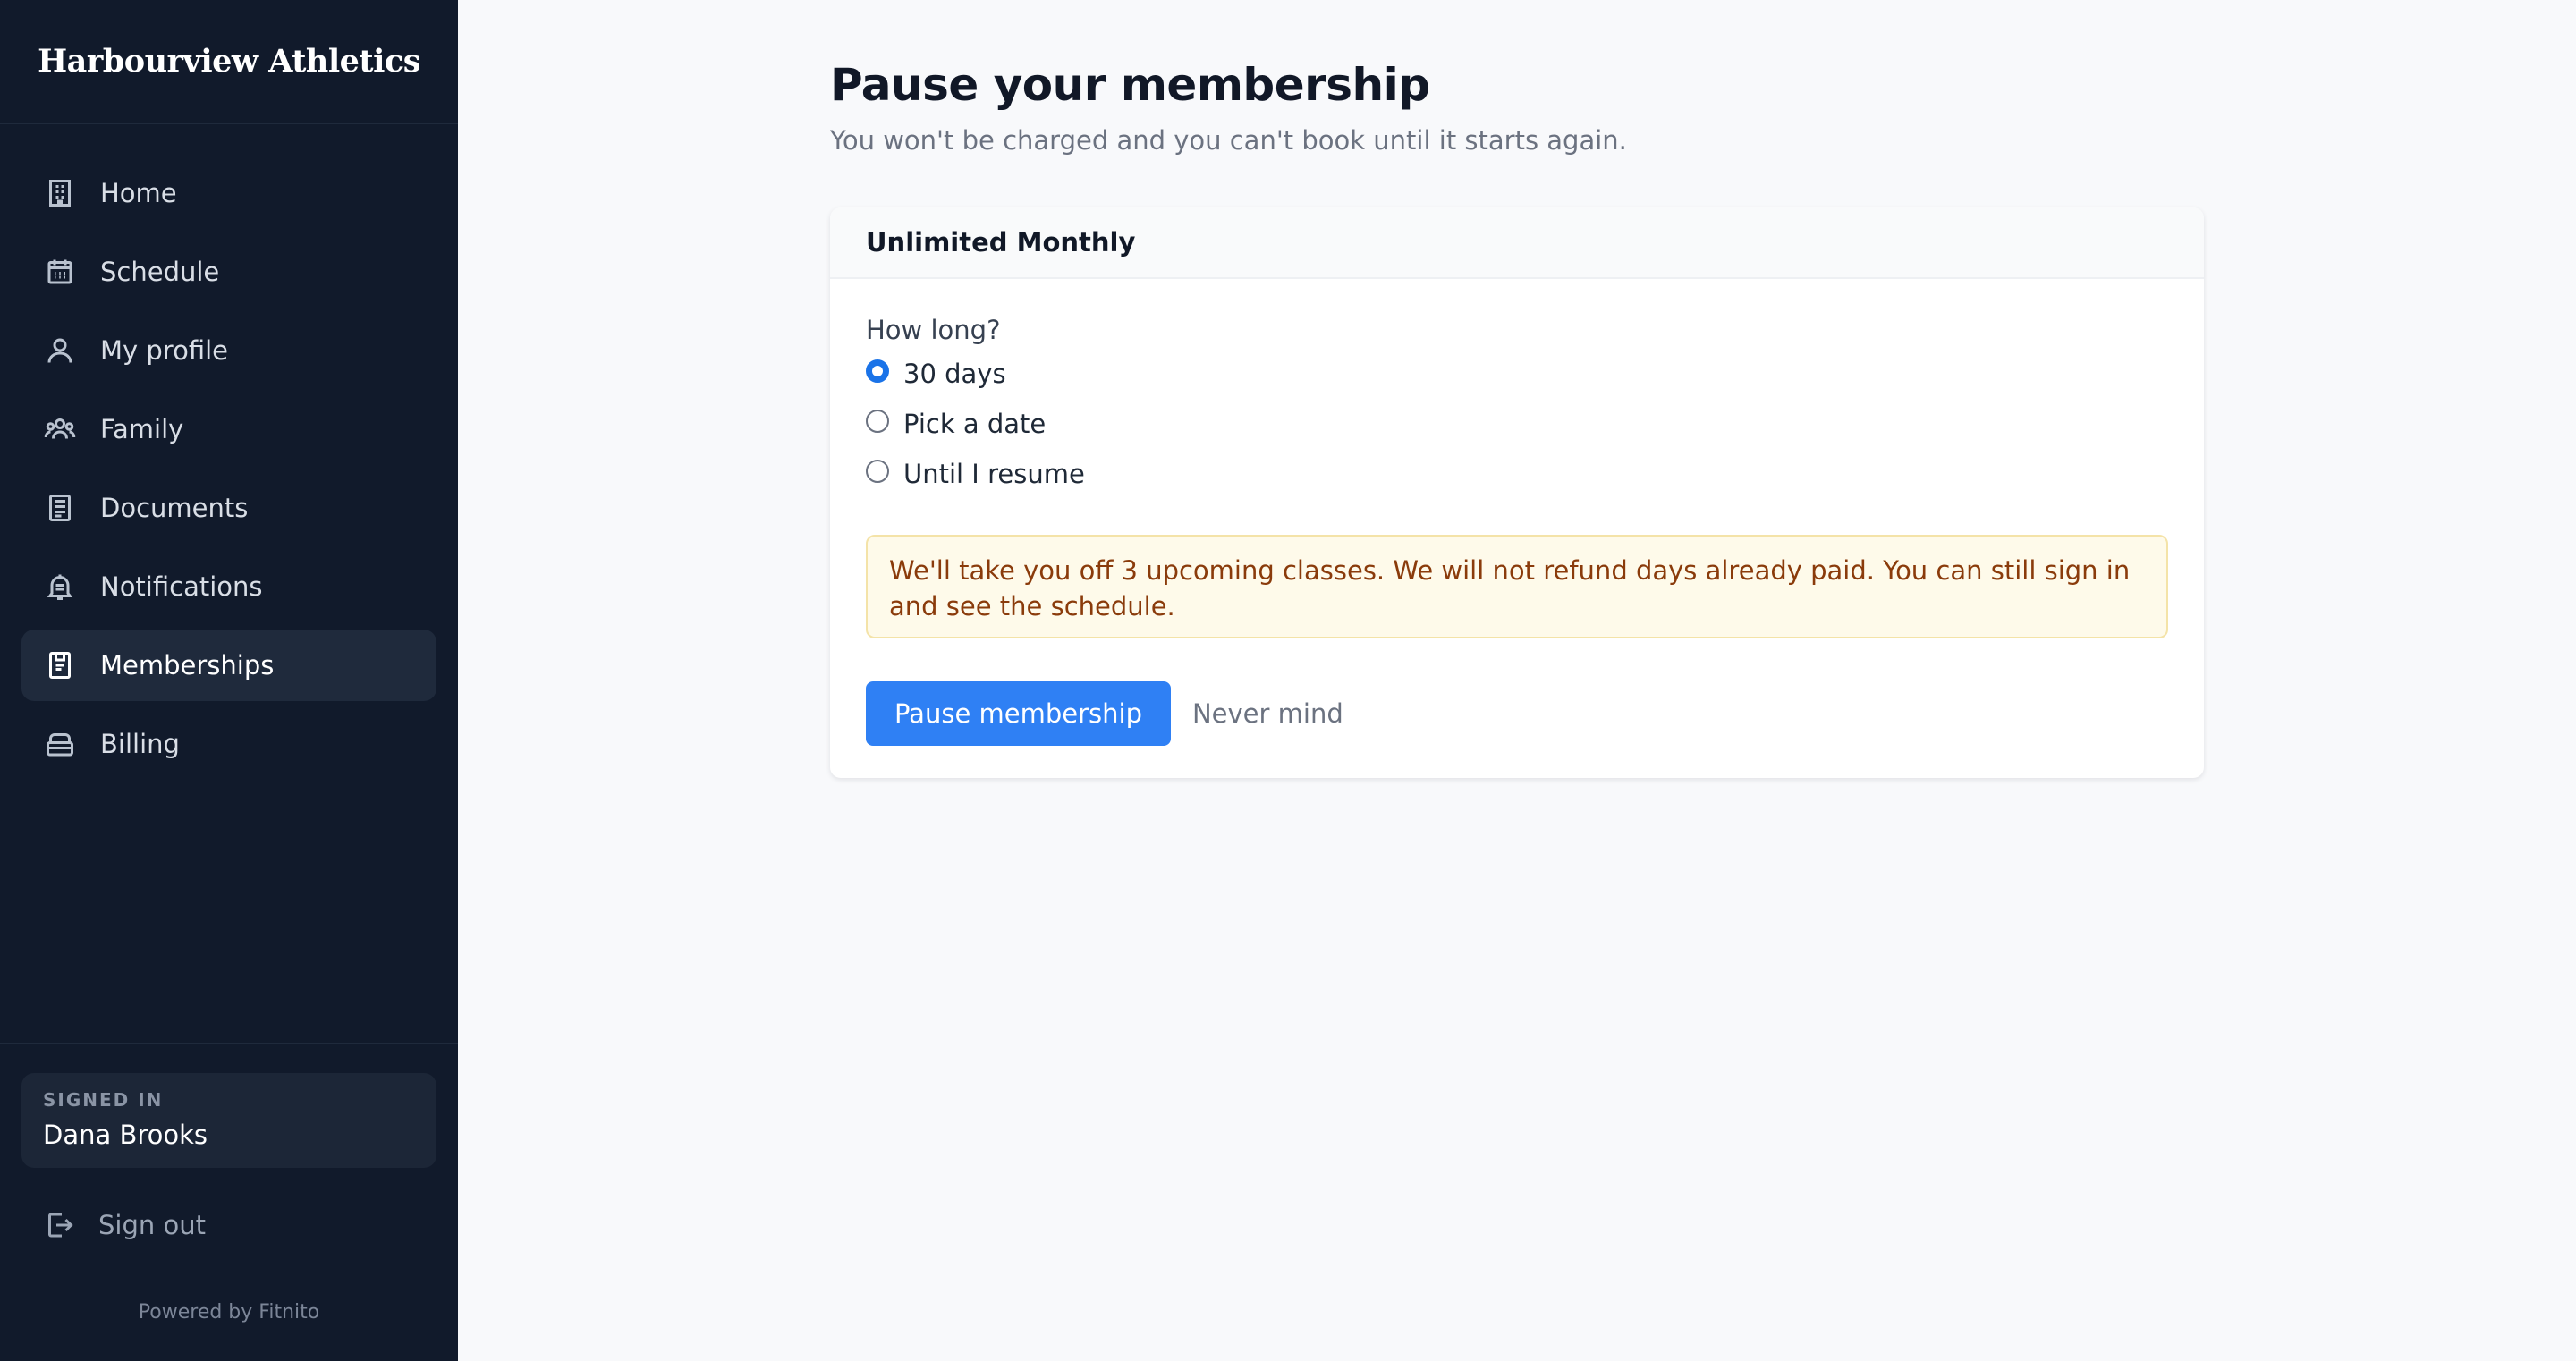 The image size is (2576, 1361). What do you see at coordinates (1517, 243) in the screenshot?
I see `card-header: Unlimited Monthly` at bounding box center [1517, 243].